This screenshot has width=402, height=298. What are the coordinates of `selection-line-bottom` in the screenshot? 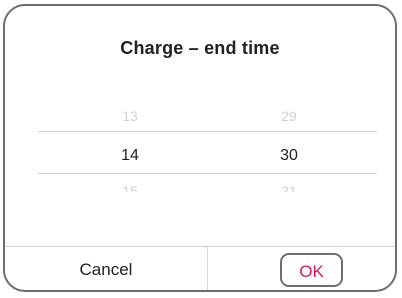 It's located at (207, 173).